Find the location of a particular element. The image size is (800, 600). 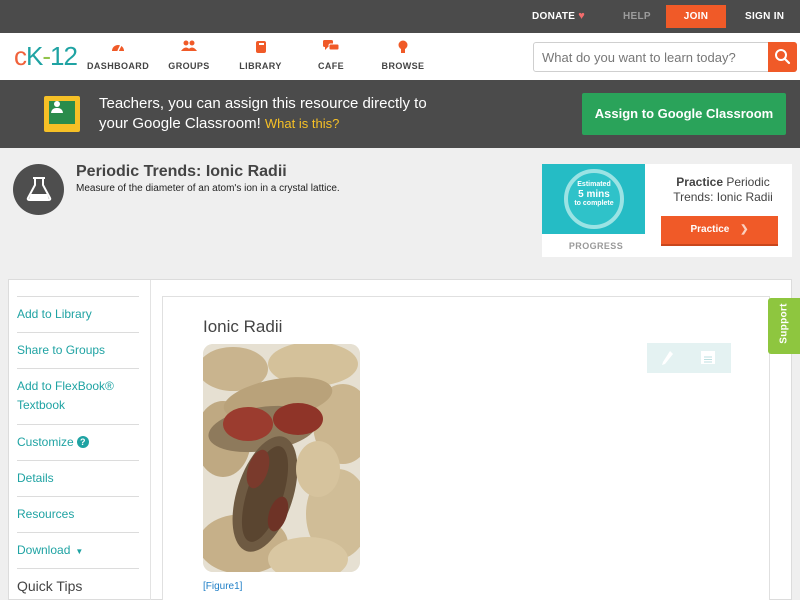

nav-groups-label: GROUPS is located at coordinates (189, 66).